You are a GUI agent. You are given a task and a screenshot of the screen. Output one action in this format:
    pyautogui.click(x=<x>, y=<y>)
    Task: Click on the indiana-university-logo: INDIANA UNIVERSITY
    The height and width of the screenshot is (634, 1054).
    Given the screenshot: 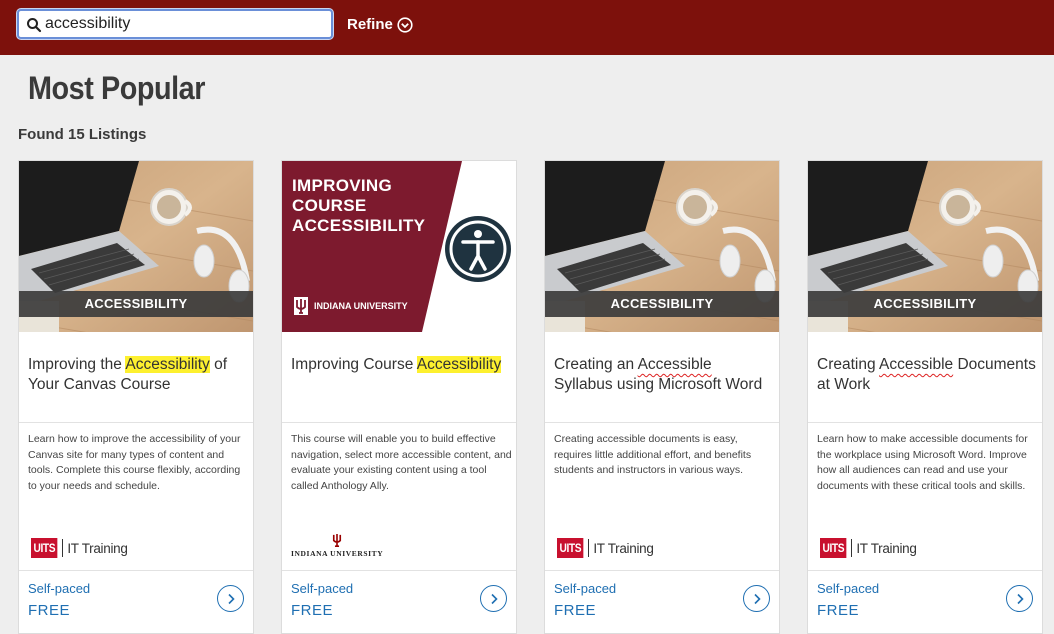 What is the action you would take?
    pyautogui.click(x=337, y=546)
    